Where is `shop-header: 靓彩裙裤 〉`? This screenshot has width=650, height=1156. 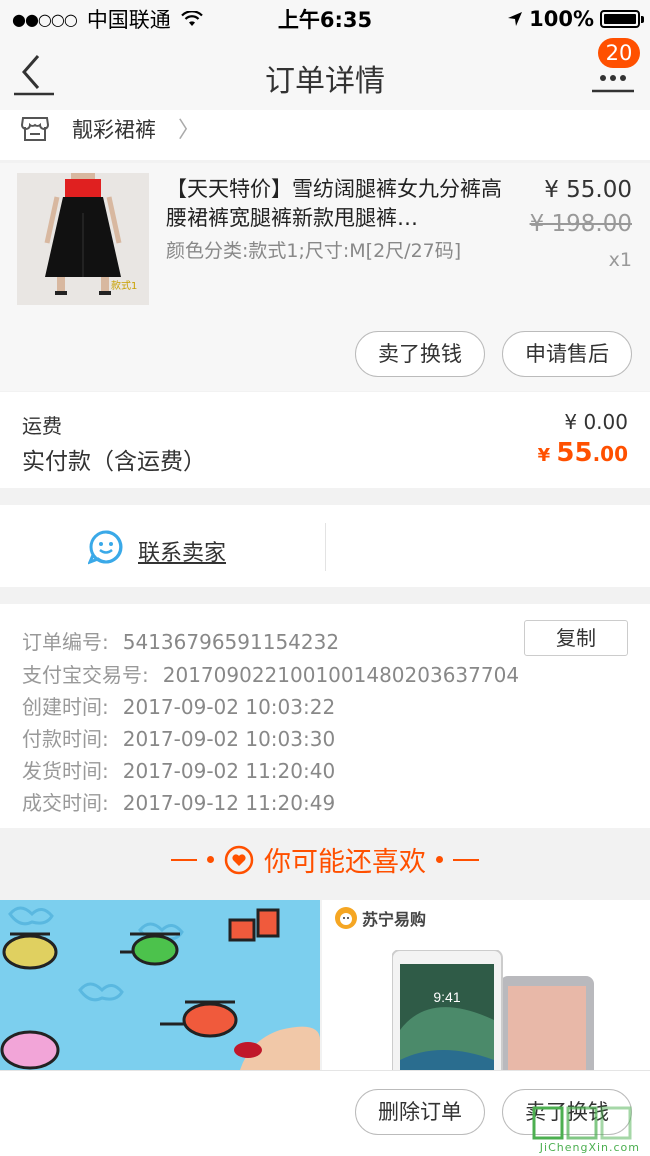 shop-header: 靓彩裙裤 〉 is located at coordinates (325, 135).